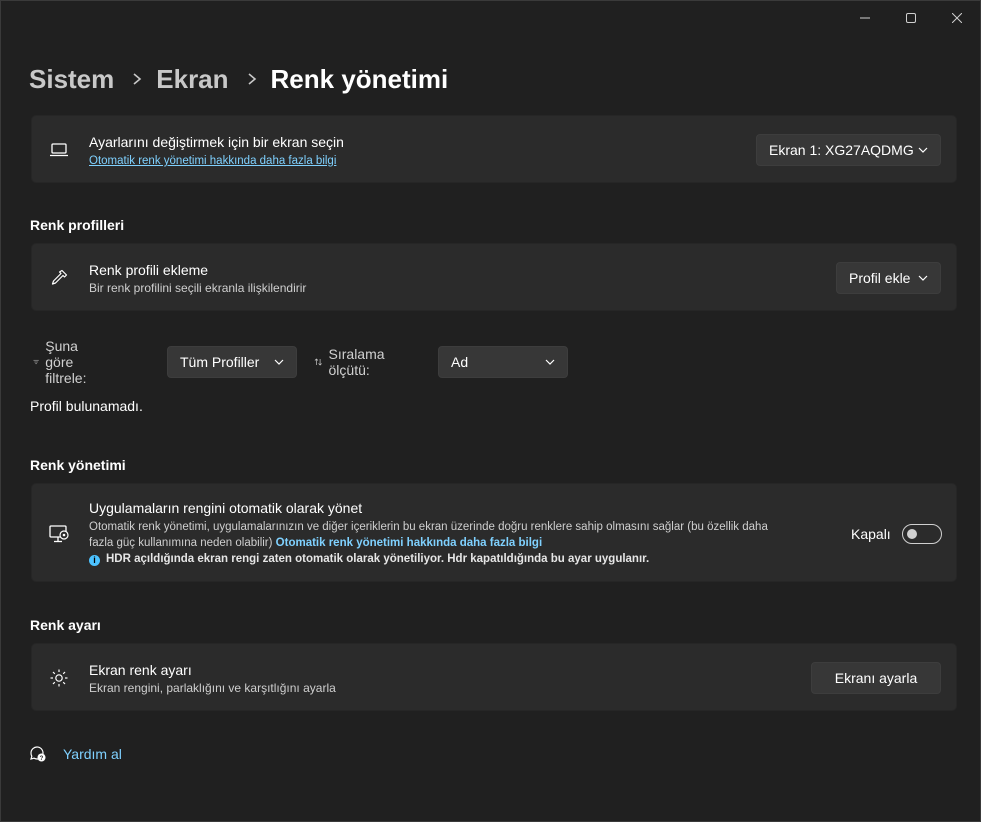  What do you see at coordinates (59, 534) in the screenshot?
I see `display-color-icon` at bounding box center [59, 534].